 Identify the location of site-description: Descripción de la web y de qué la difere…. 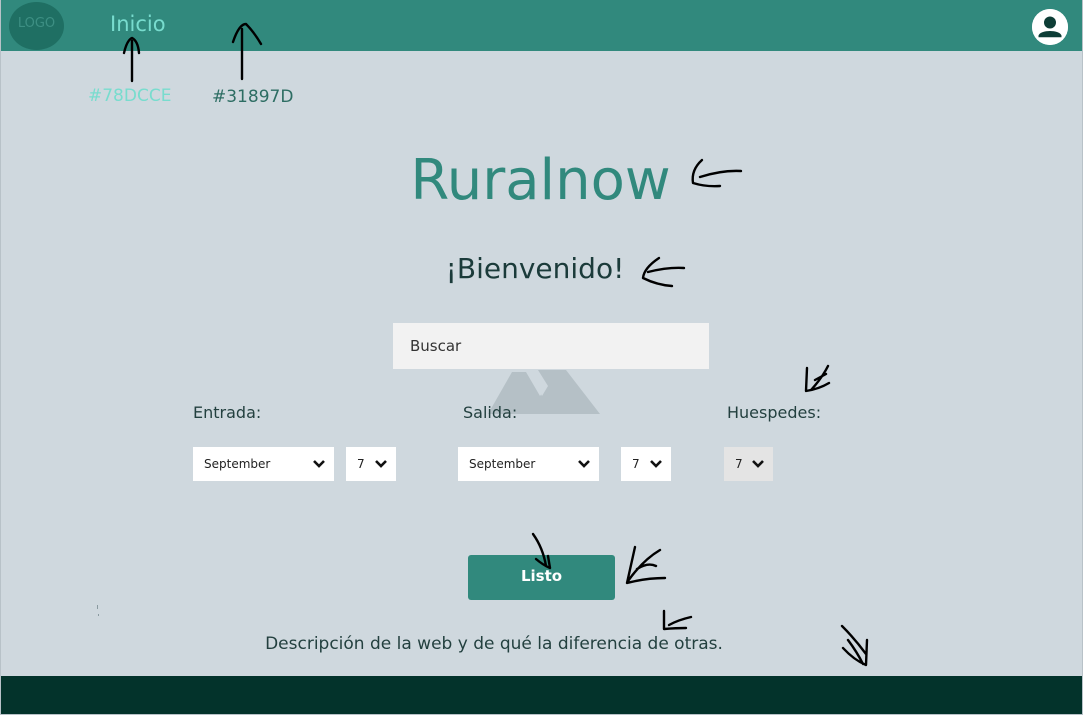
(494, 644).